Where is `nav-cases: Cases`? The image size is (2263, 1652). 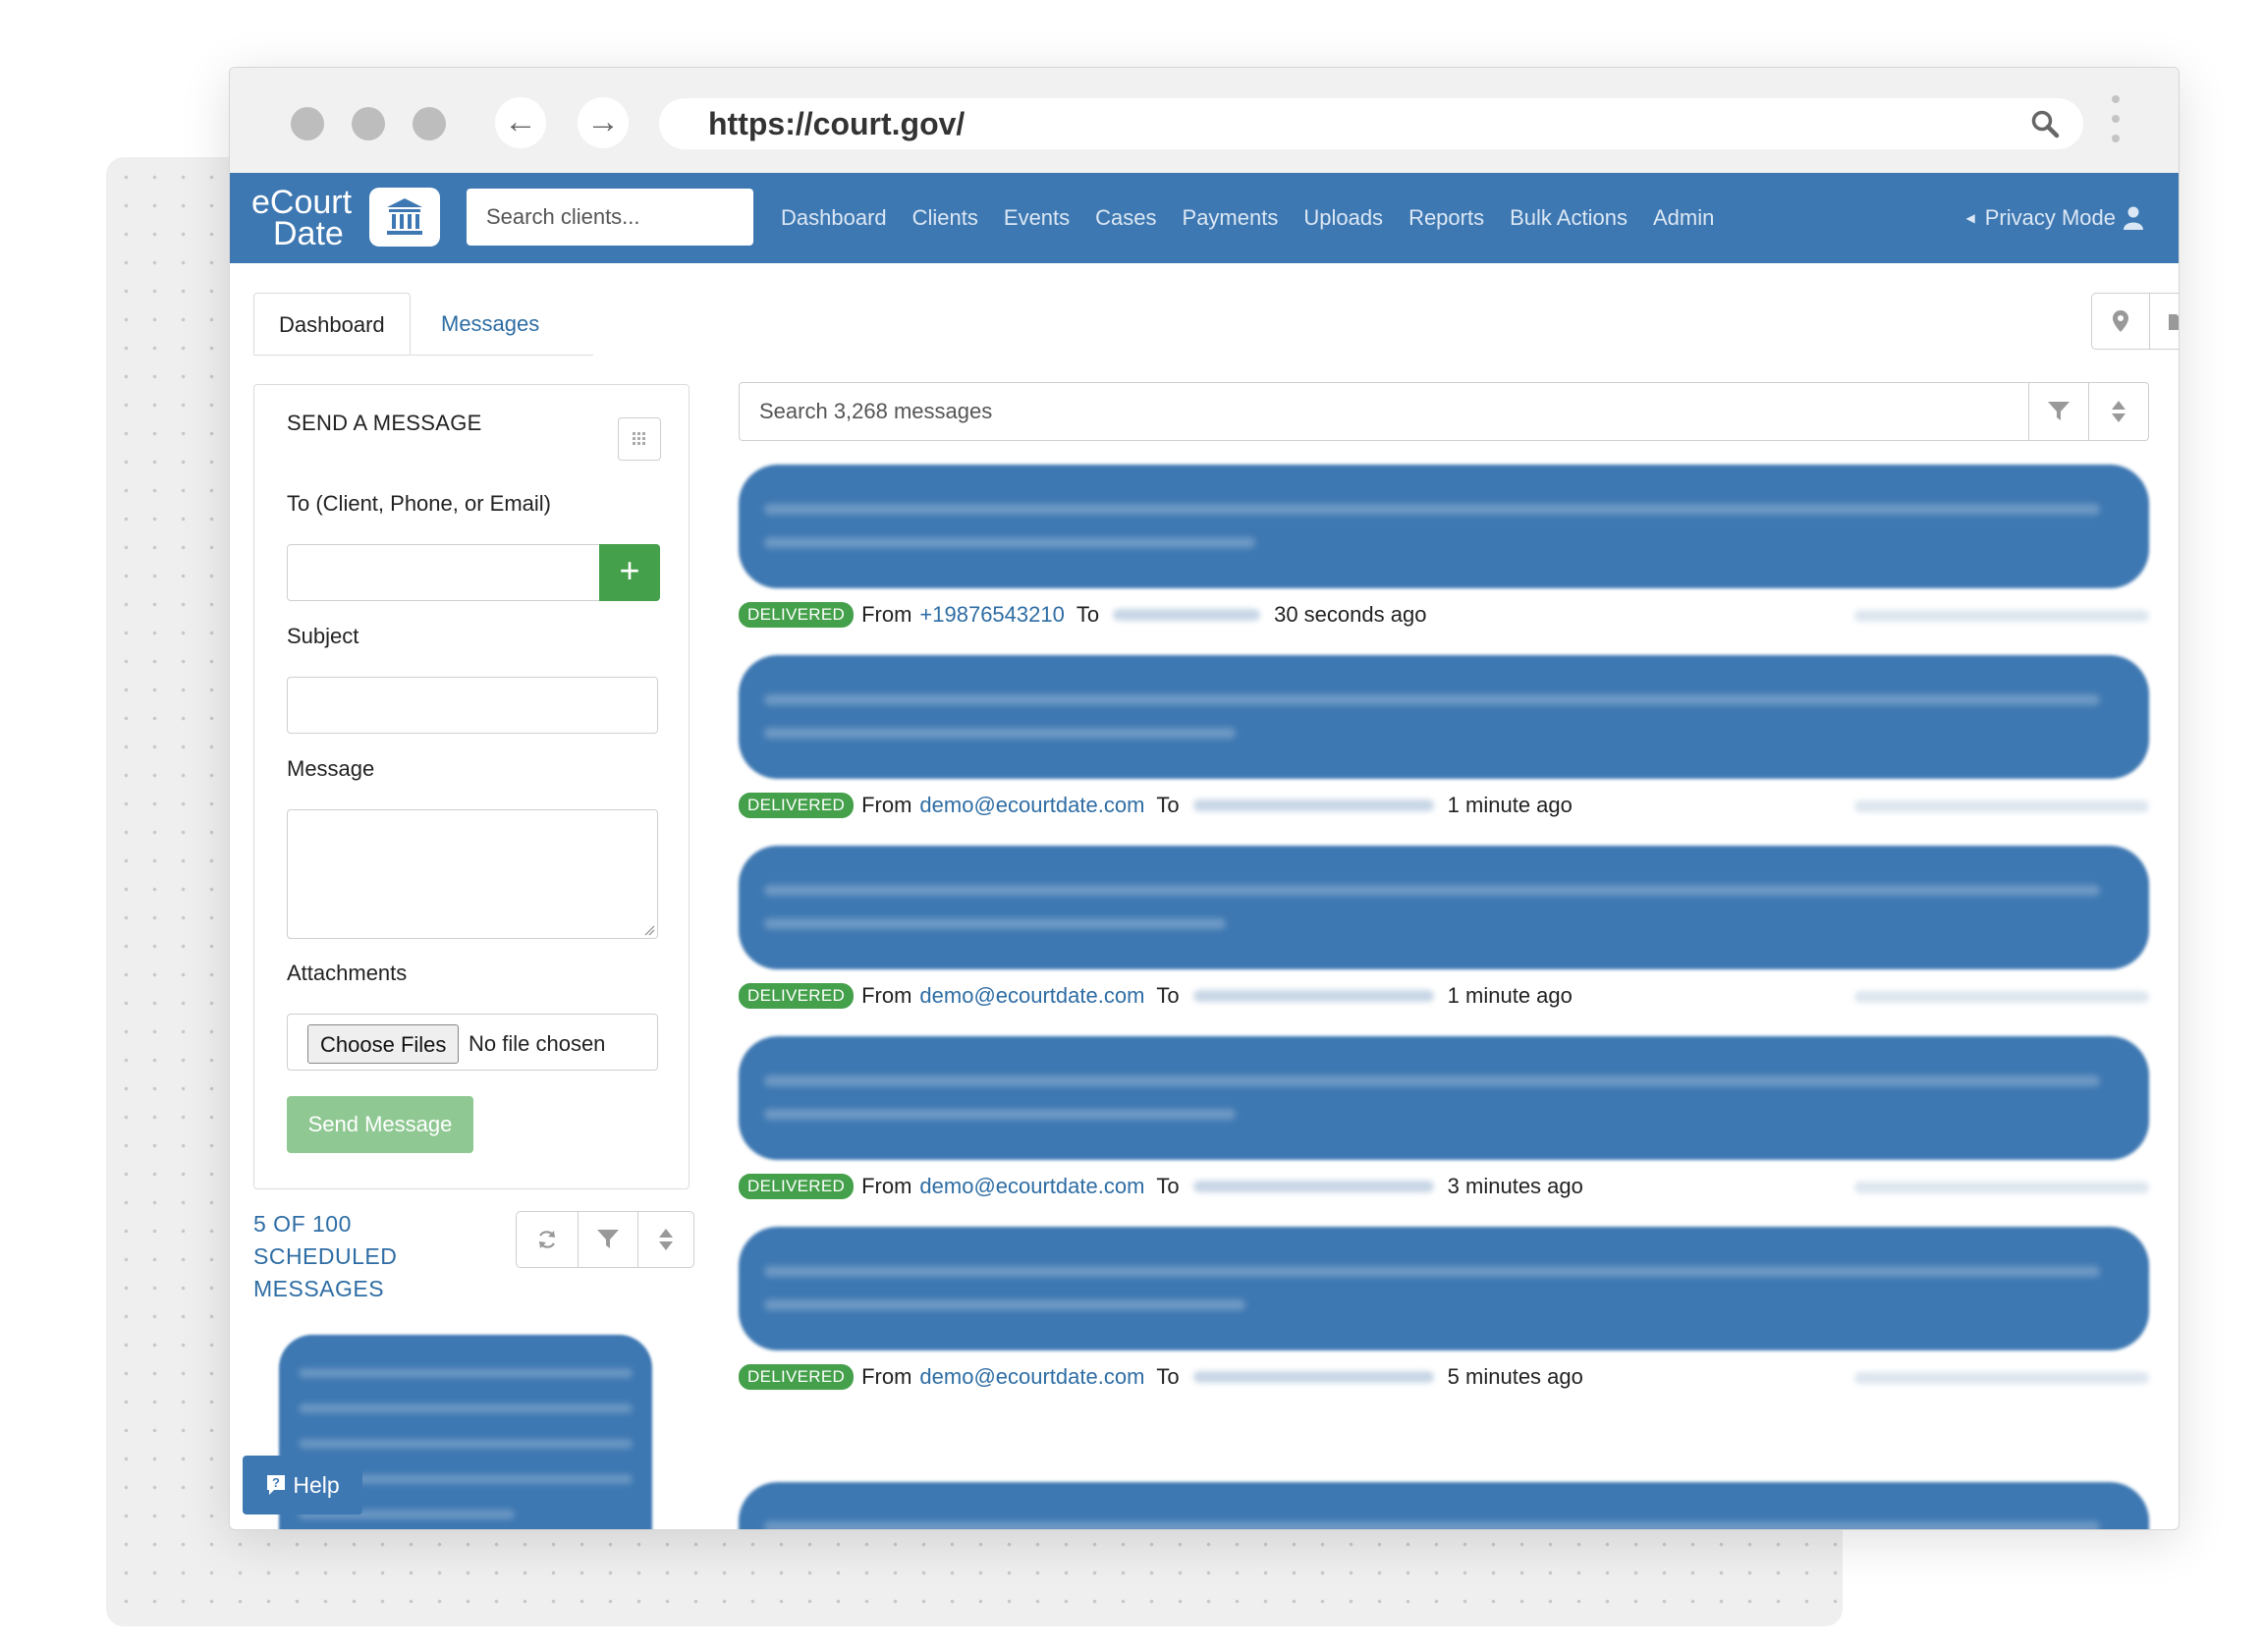 nav-cases: Cases is located at coordinates (1125, 218).